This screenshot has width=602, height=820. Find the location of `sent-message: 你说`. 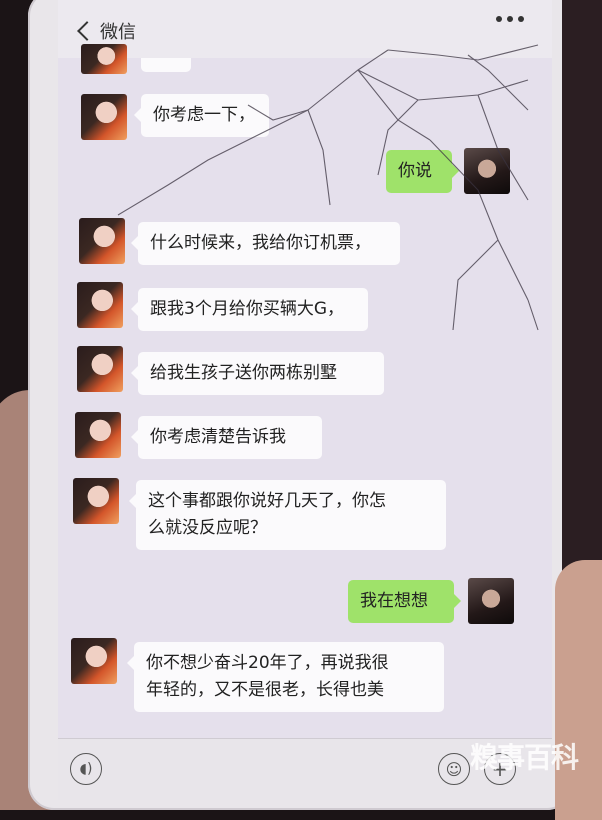

sent-message: 你说 is located at coordinates (422, 171).